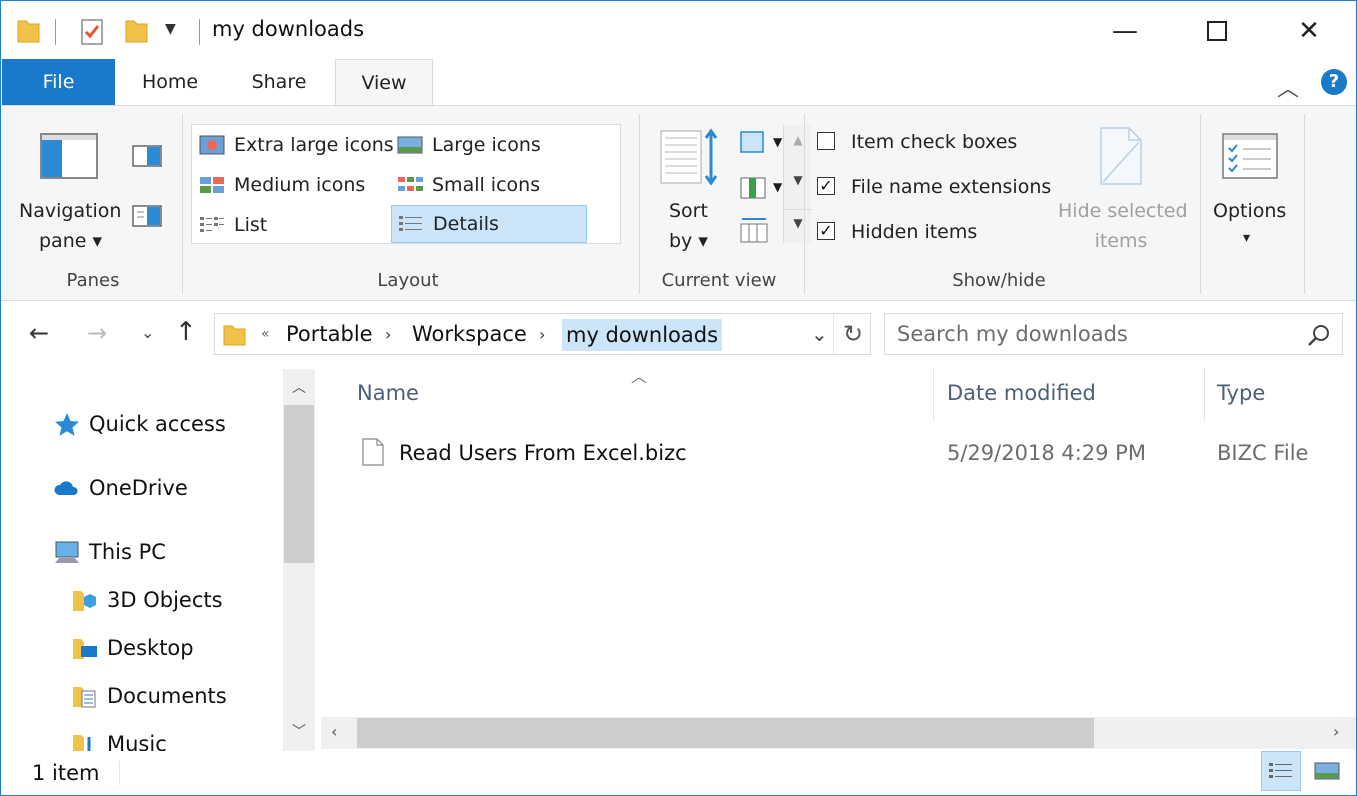  I want to click on qat-customize-icon: ▼, so click(170, 29).